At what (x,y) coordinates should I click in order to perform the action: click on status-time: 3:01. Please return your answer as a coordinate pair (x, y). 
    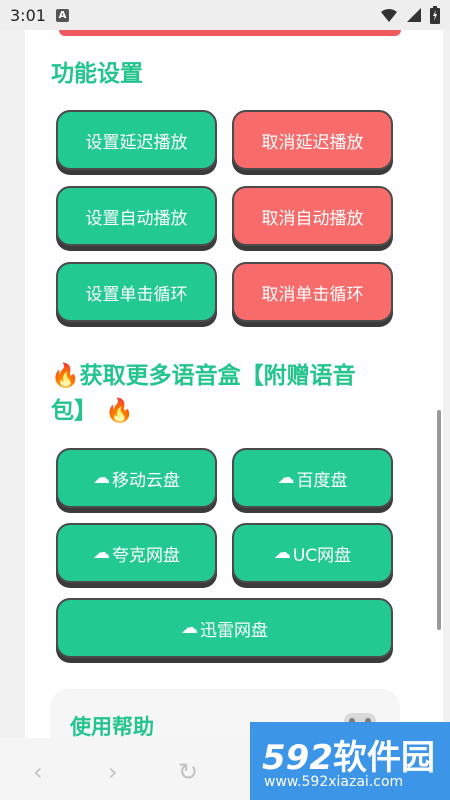
    Looking at the image, I should click on (28, 15).